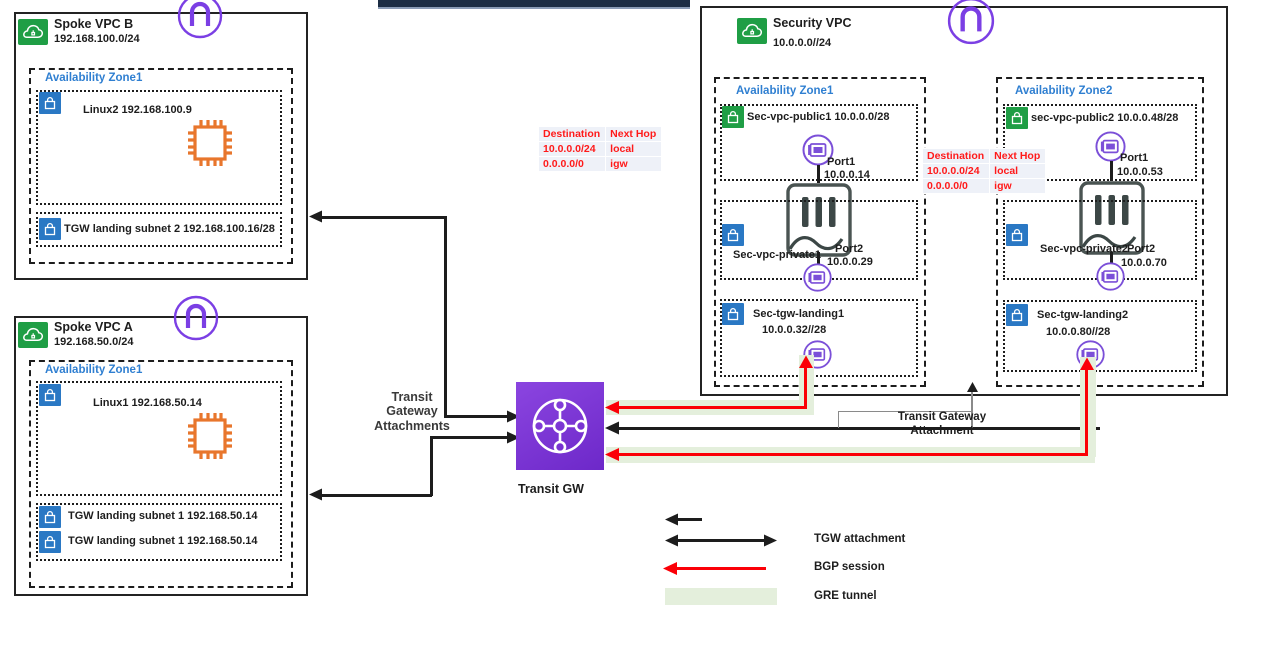  What do you see at coordinates (634, 149) in the screenshot?
I see `rt1-row0-nexthop: local` at bounding box center [634, 149].